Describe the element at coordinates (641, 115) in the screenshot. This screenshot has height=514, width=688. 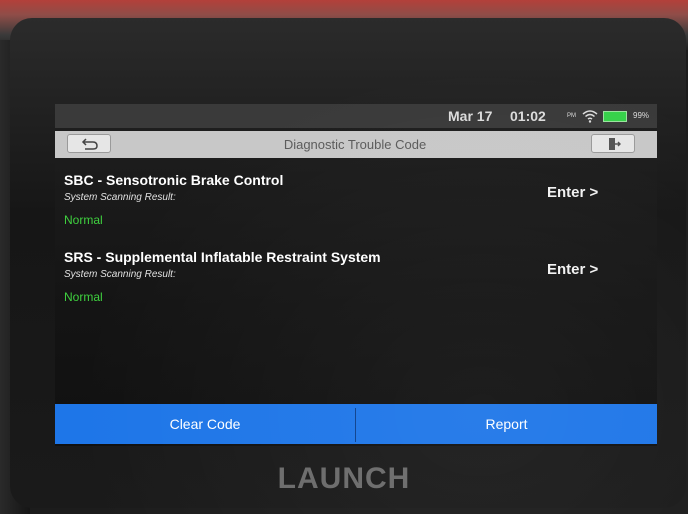
I see `battery-percentage: 99%` at that location.